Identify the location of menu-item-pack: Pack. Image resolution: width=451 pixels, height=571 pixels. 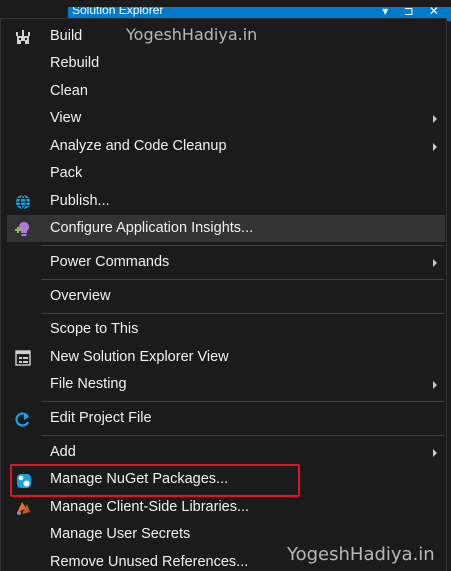
(226, 173).